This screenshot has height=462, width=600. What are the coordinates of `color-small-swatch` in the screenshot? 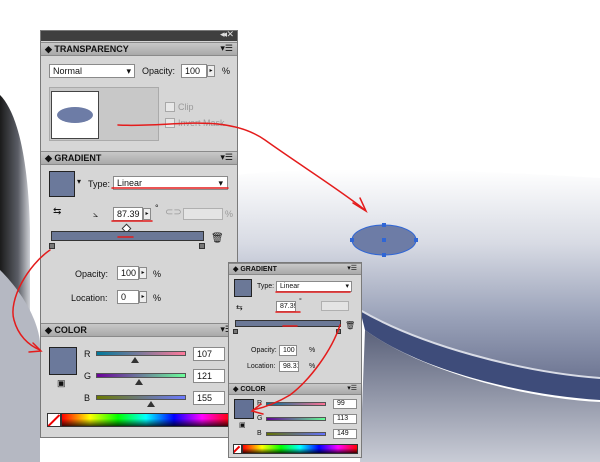 It's located at (244, 409).